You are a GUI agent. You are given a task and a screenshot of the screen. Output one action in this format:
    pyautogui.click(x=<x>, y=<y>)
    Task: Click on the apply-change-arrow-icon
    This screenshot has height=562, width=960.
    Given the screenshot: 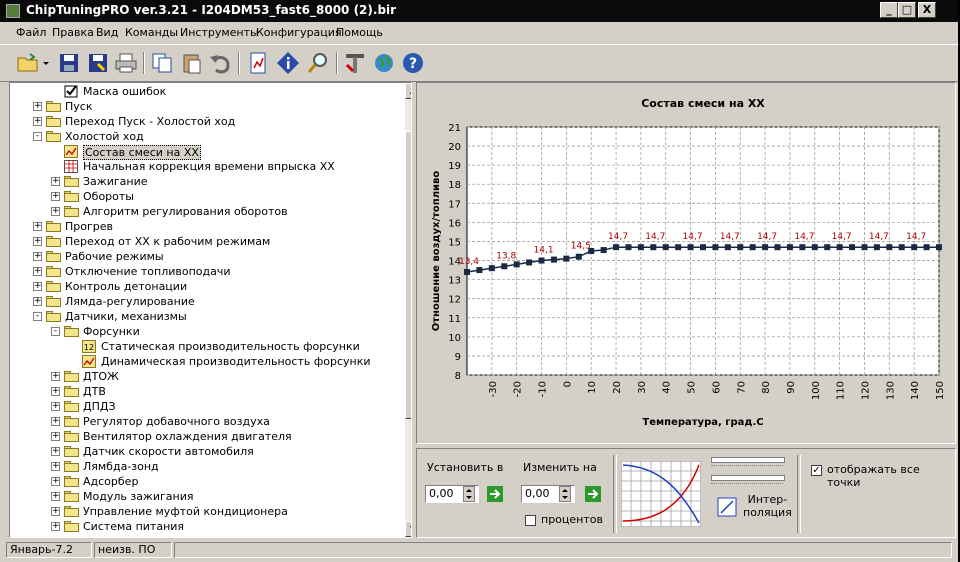 What is the action you would take?
    pyautogui.click(x=593, y=494)
    